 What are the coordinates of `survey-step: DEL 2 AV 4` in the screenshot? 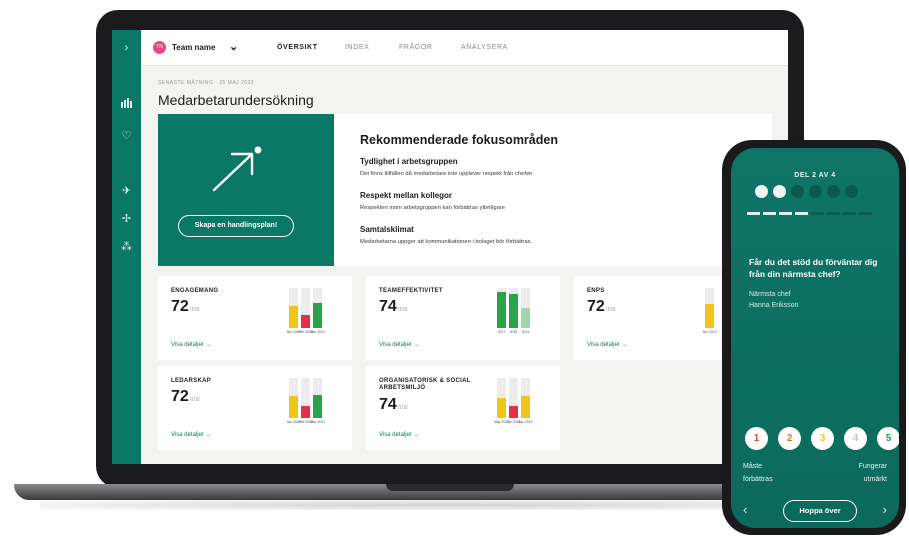 It's located at (815, 175).